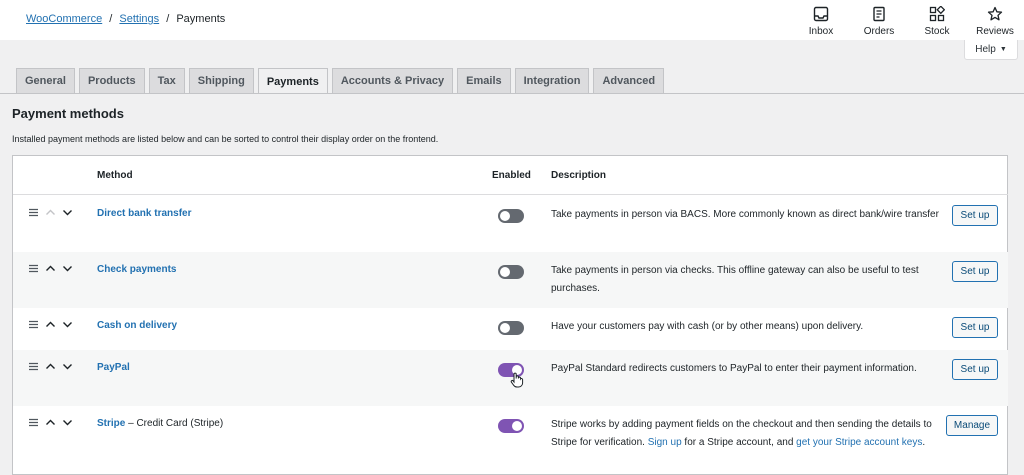  I want to click on breadcrumb: WooCommerce / Settings / Payments, so click(125, 19).